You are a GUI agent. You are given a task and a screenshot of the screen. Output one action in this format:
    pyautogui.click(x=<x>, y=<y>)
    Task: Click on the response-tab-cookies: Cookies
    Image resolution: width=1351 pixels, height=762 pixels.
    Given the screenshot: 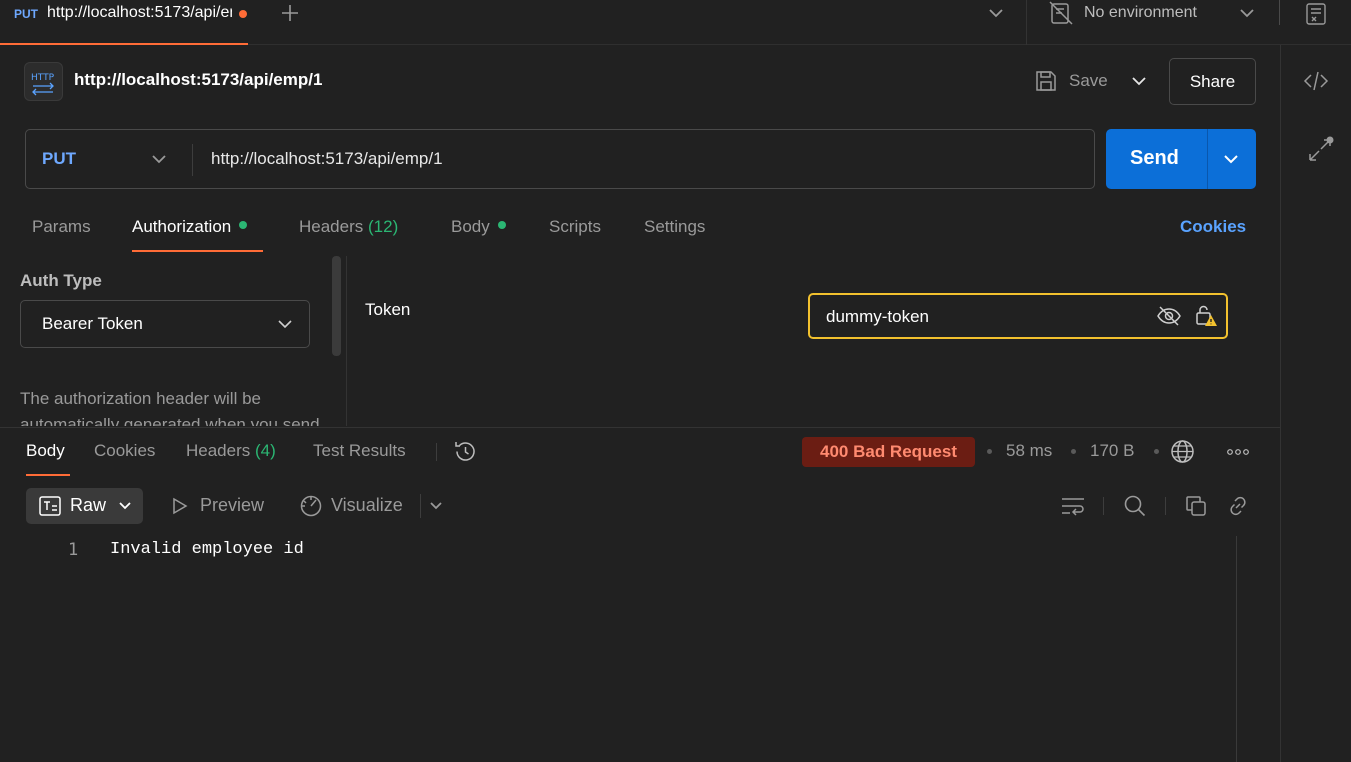 What is the action you would take?
    pyautogui.click(x=124, y=451)
    